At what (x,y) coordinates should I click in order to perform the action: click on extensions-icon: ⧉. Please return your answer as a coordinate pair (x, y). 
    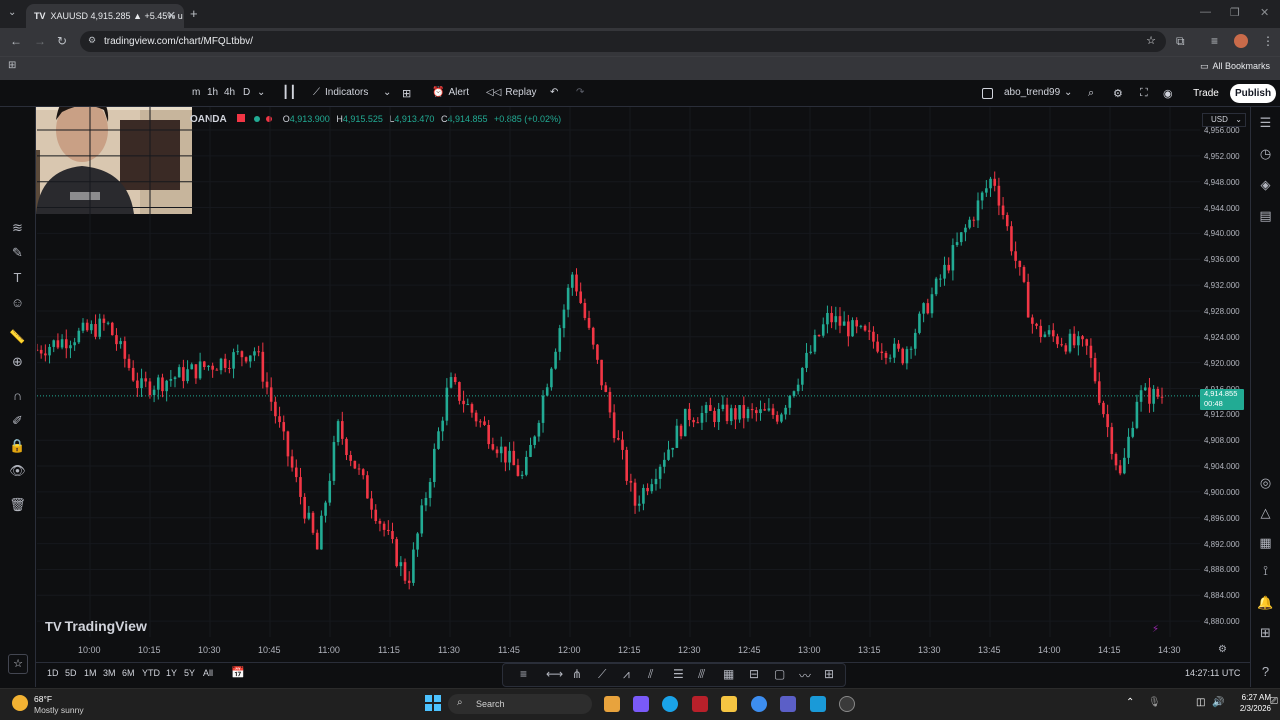
    Looking at the image, I should click on (1180, 41).